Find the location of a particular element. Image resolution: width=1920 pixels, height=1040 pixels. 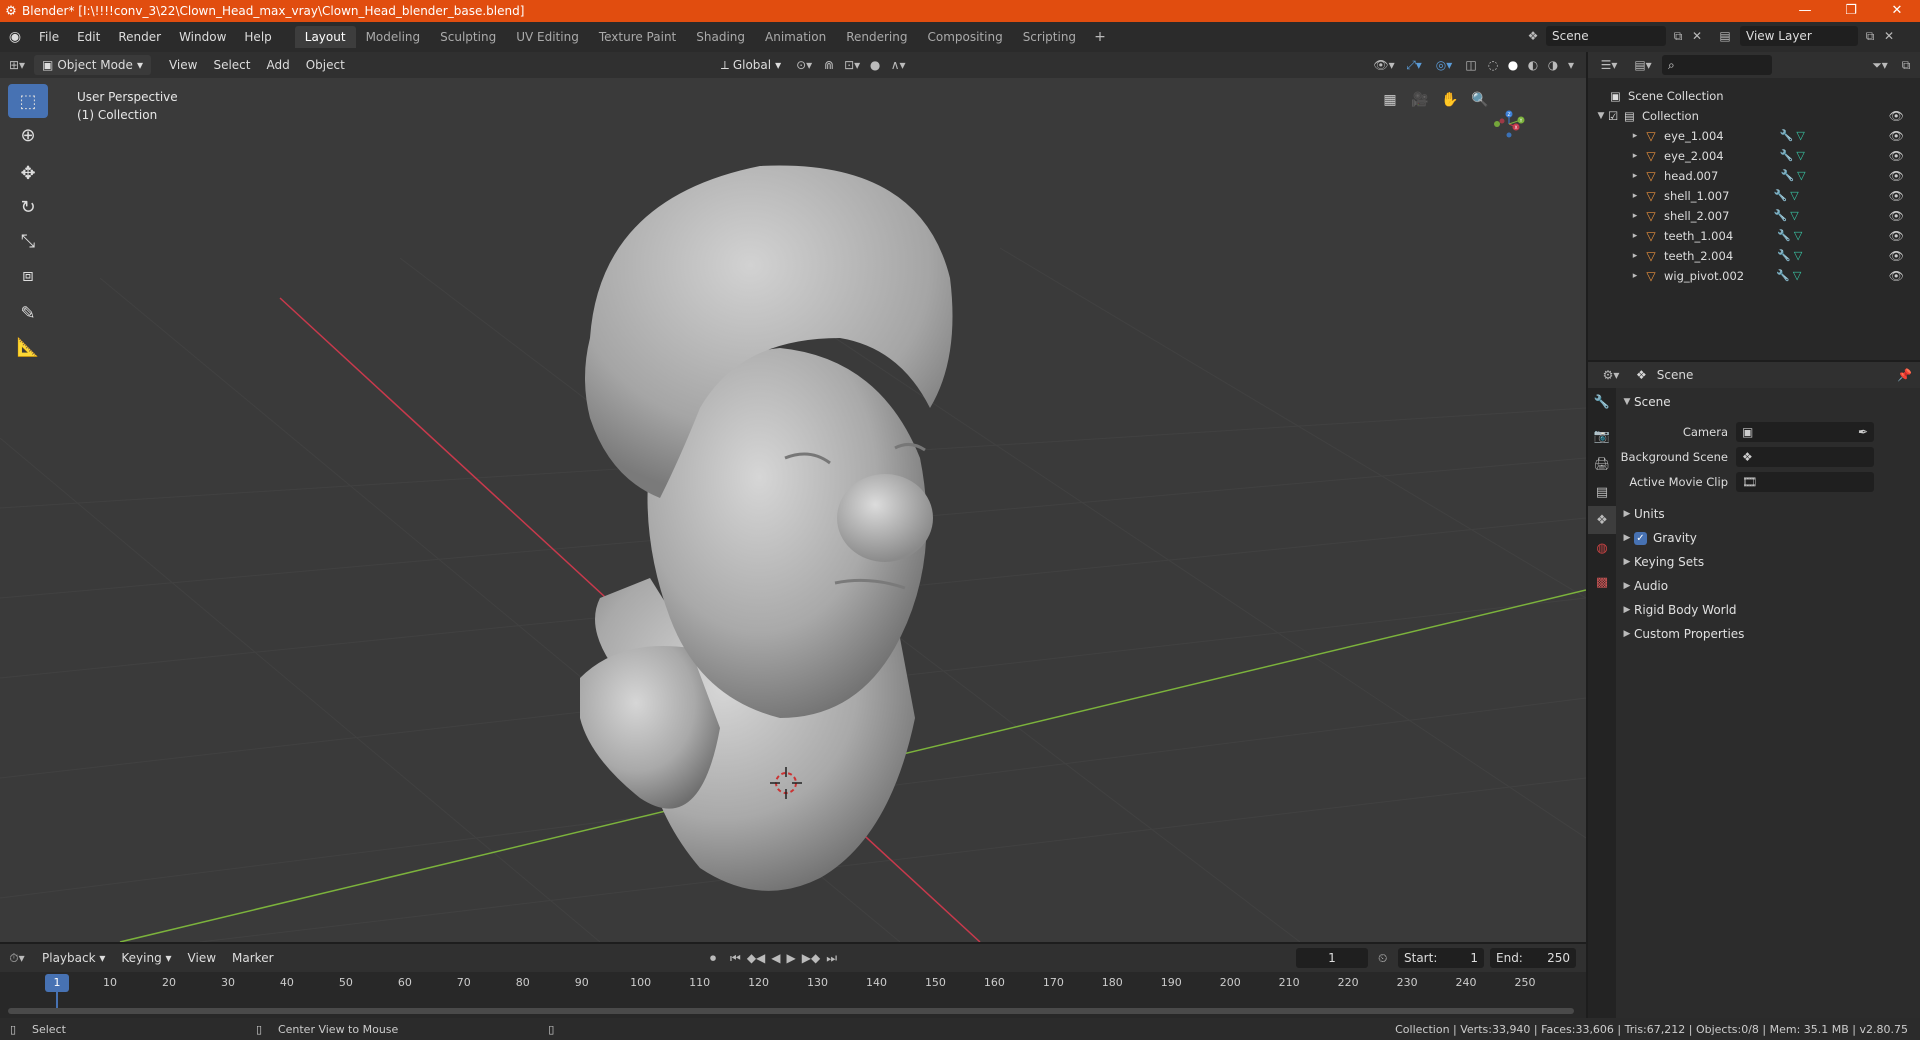

new-view-layer-icon: ⧉ is located at coordinates (1870, 36).